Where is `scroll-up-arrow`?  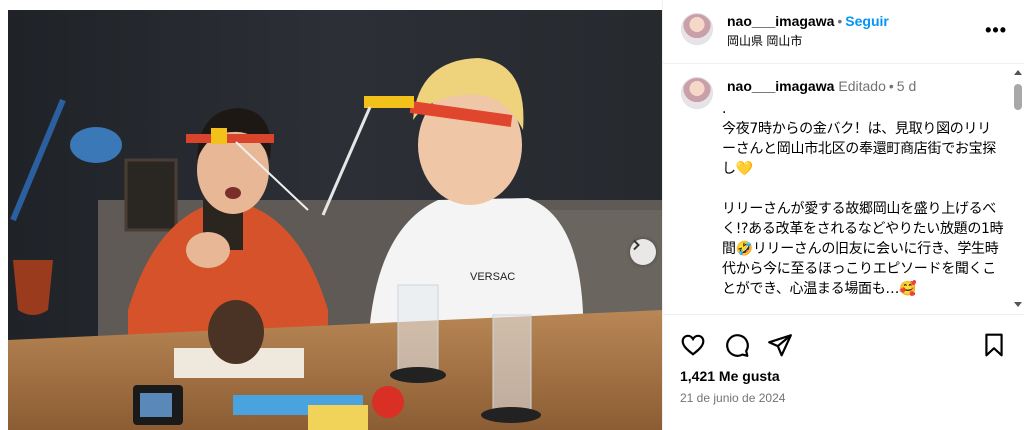 scroll-up-arrow is located at coordinates (1018, 72).